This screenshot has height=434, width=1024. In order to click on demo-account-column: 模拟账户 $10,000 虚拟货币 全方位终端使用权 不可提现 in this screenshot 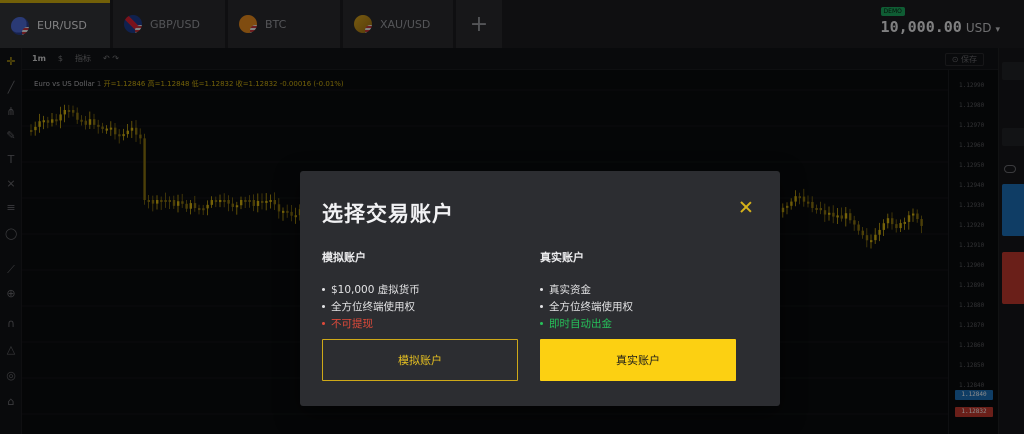, I will do `click(420, 291)`.